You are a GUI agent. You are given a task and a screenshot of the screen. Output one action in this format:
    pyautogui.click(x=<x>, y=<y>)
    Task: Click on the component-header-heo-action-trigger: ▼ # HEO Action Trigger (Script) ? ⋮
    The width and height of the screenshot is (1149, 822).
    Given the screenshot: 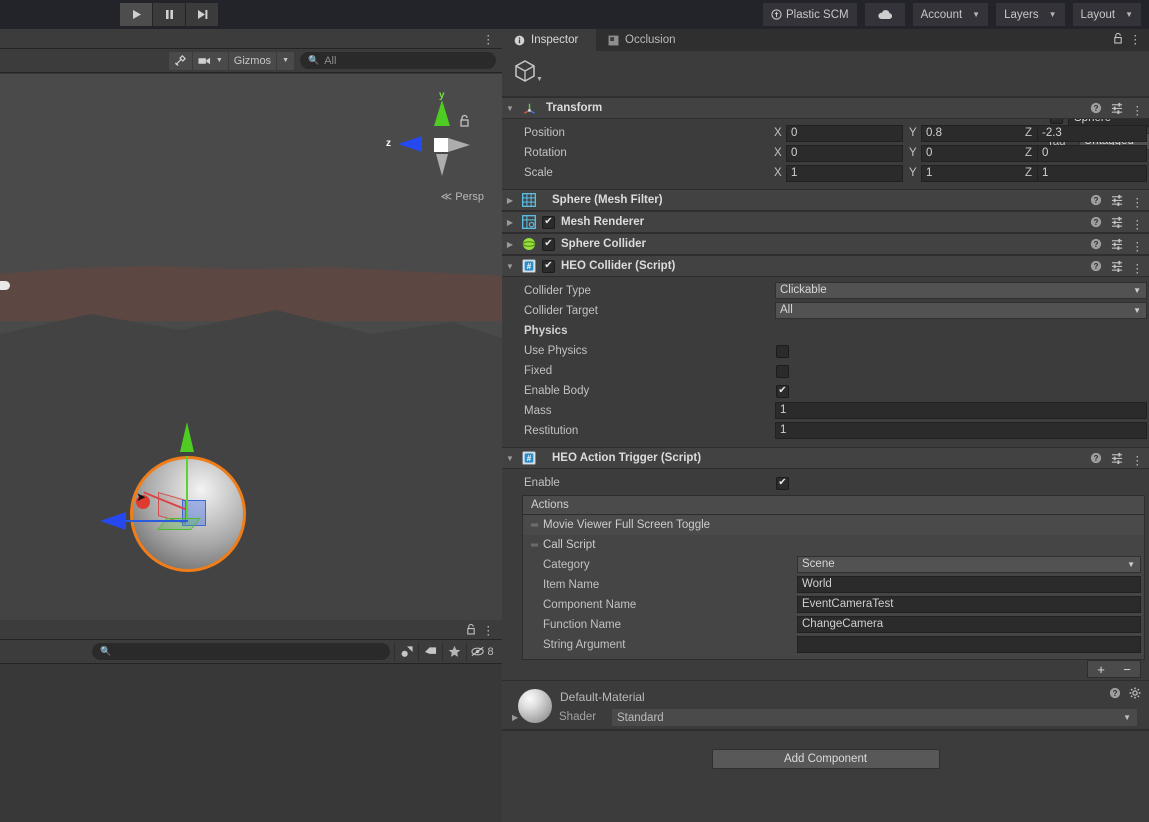 What is the action you would take?
    pyautogui.click(x=825, y=458)
    